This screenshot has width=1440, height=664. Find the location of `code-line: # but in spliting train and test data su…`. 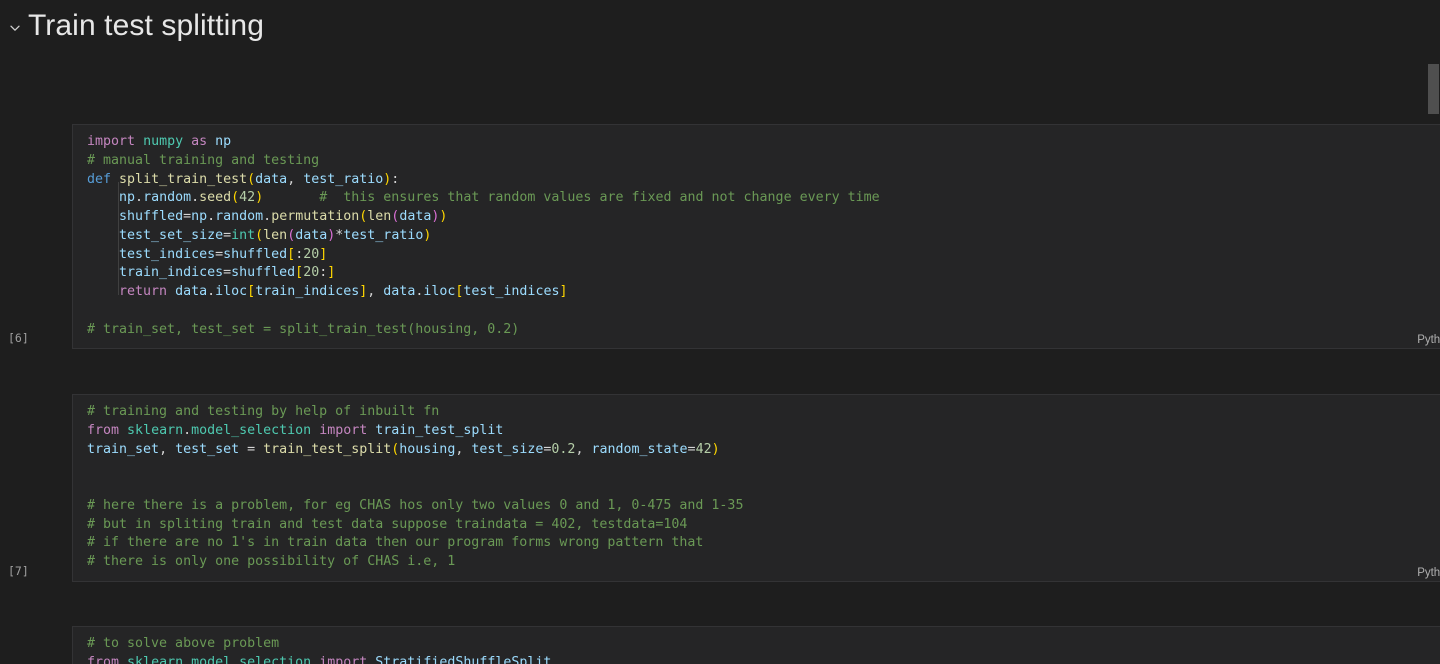

code-line: # but in spliting train and test data su… is located at coordinates (763, 525).